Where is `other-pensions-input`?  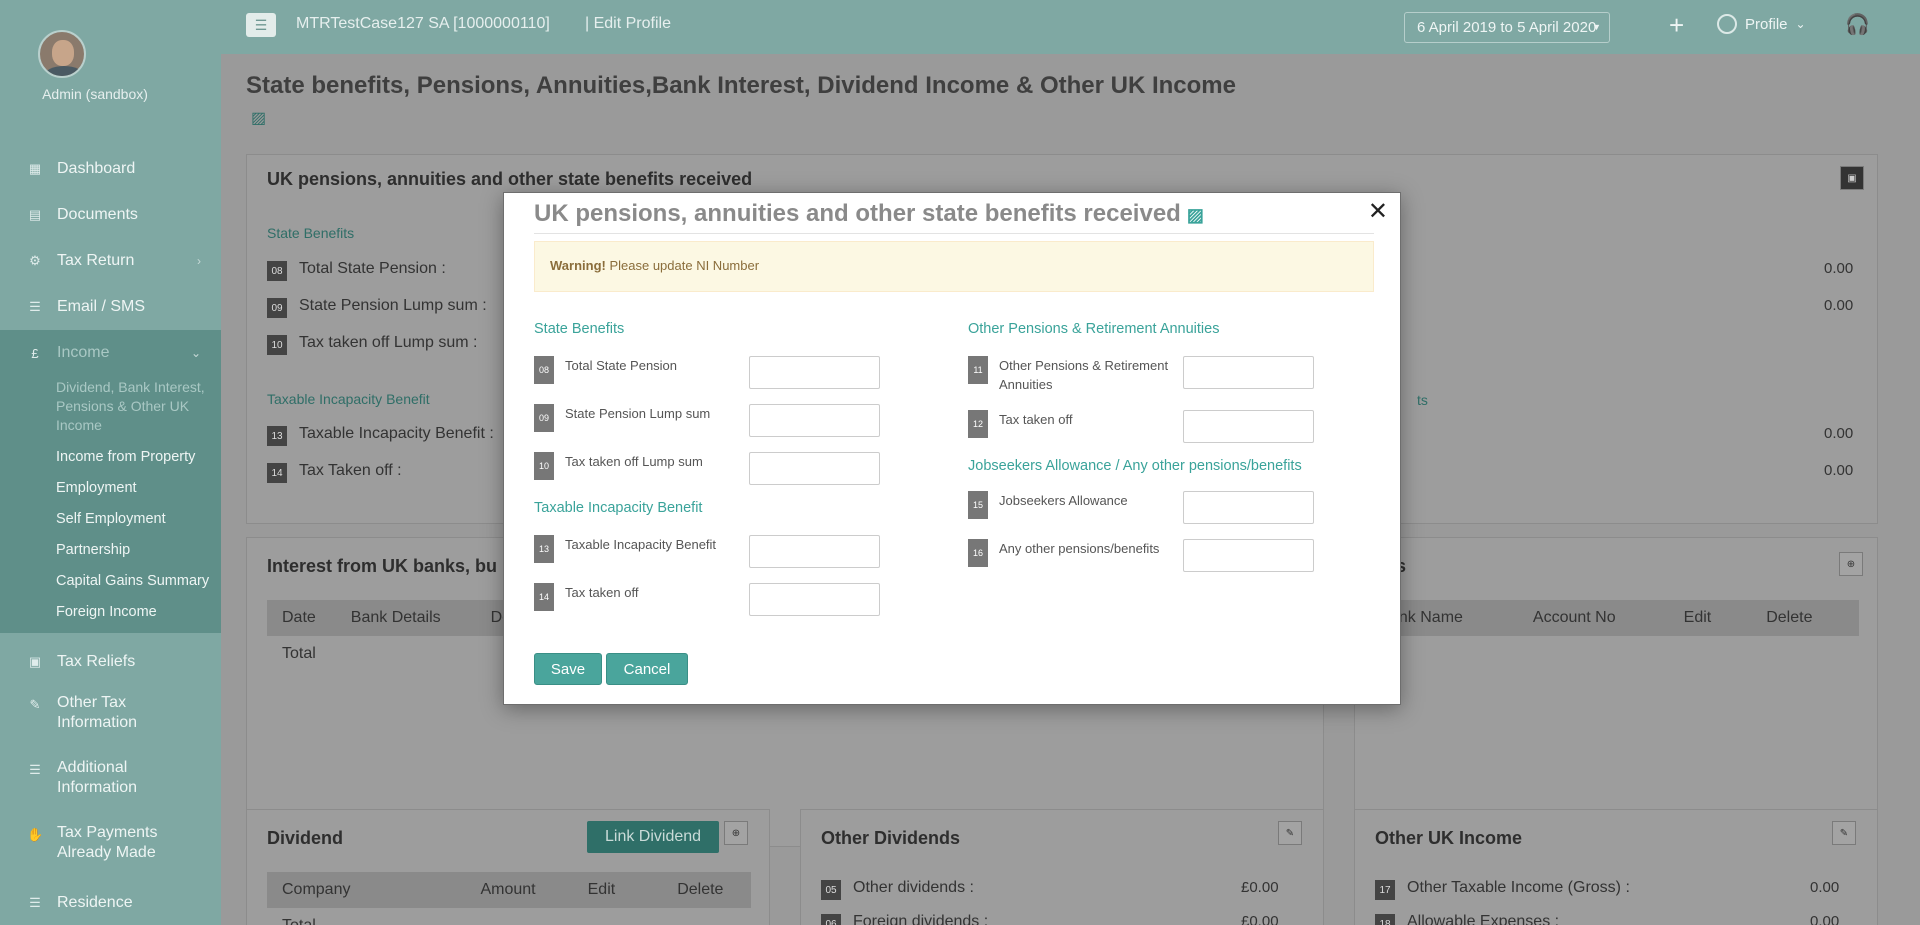
other-pensions-input is located at coordinates (1248, 372).